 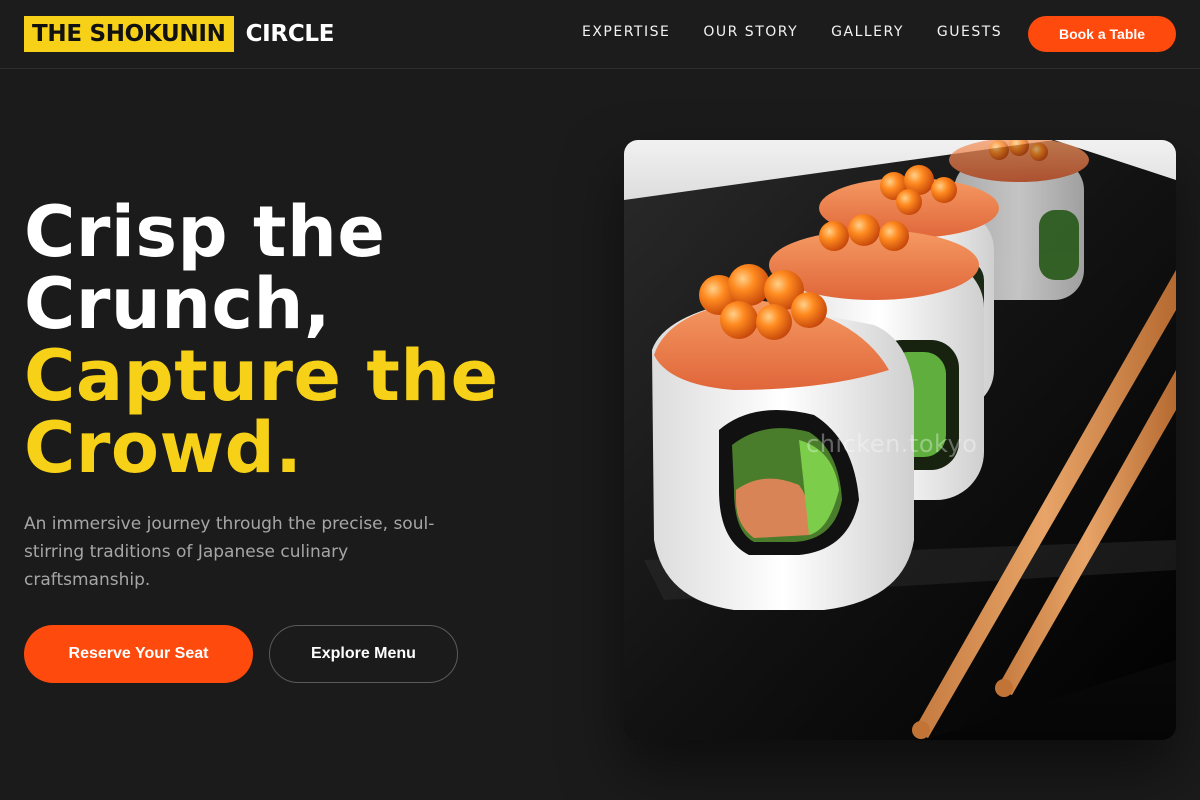 I want to click on nav-link-expertise: EXPERTISE, so click(x=626, y=32).